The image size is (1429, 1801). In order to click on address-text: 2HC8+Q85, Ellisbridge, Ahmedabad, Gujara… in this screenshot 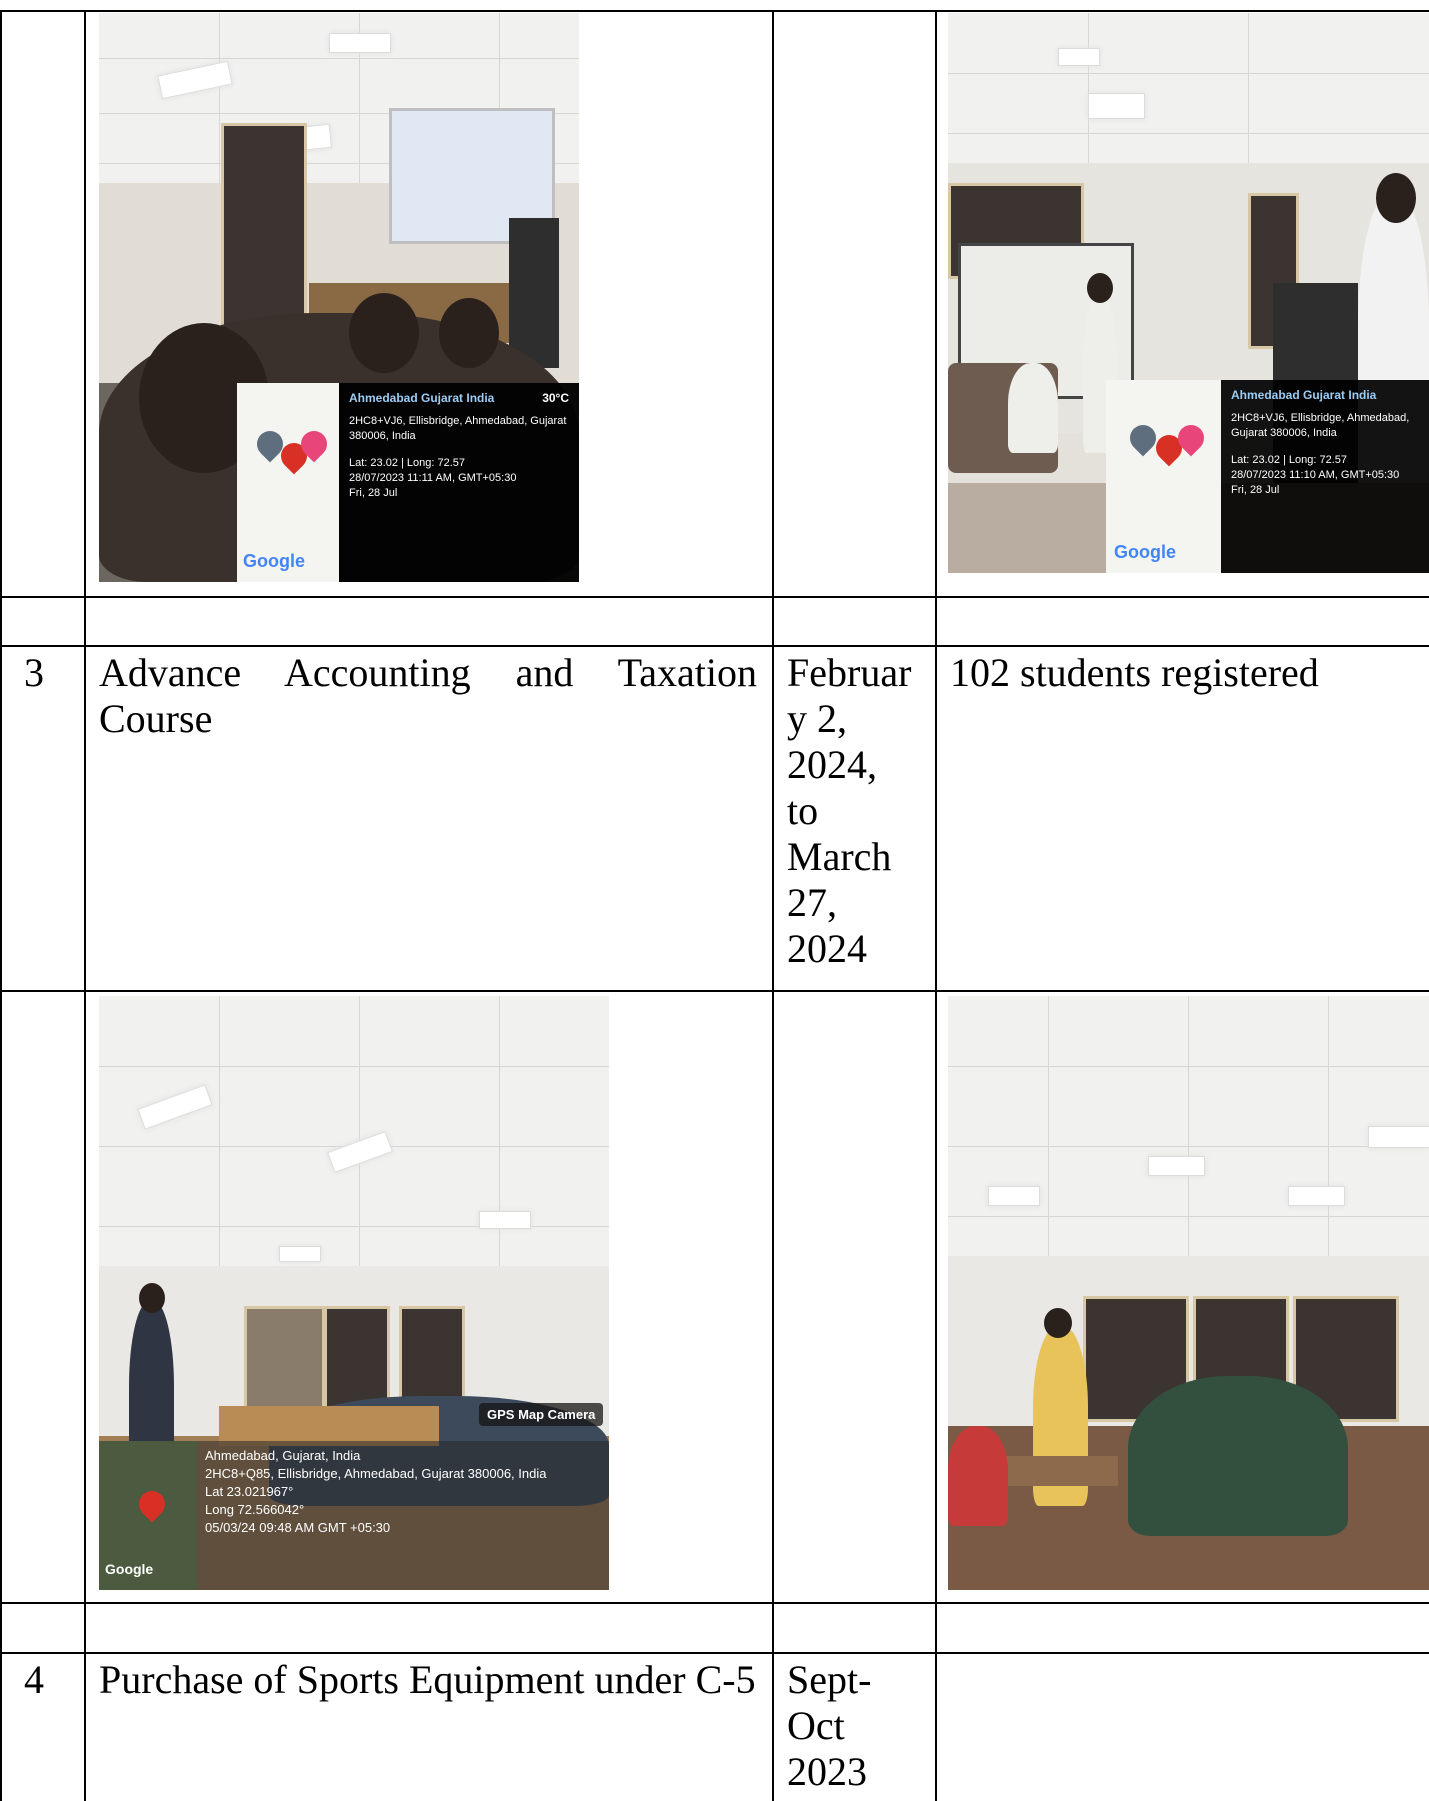, I will do `click(376, 1473)`.